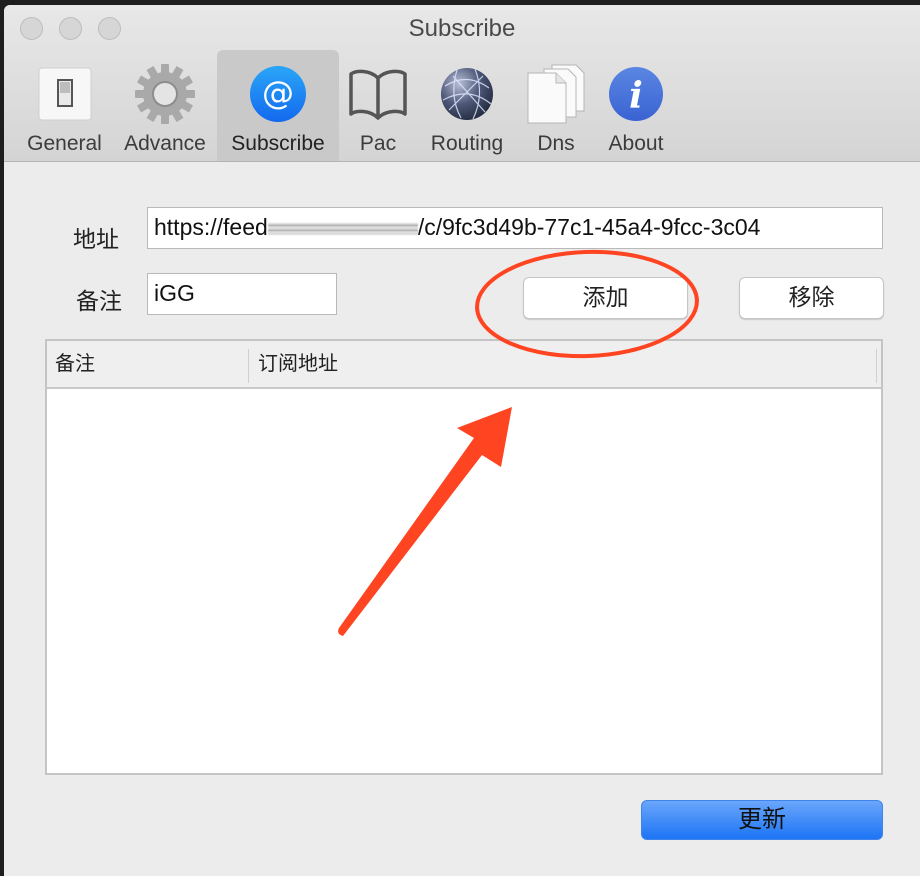 Image resolution: width=920 pixels, height=876 pixels. Describe the element at coordinates (636, 143) in the screenshot. I see `tab-label: About` at that location.